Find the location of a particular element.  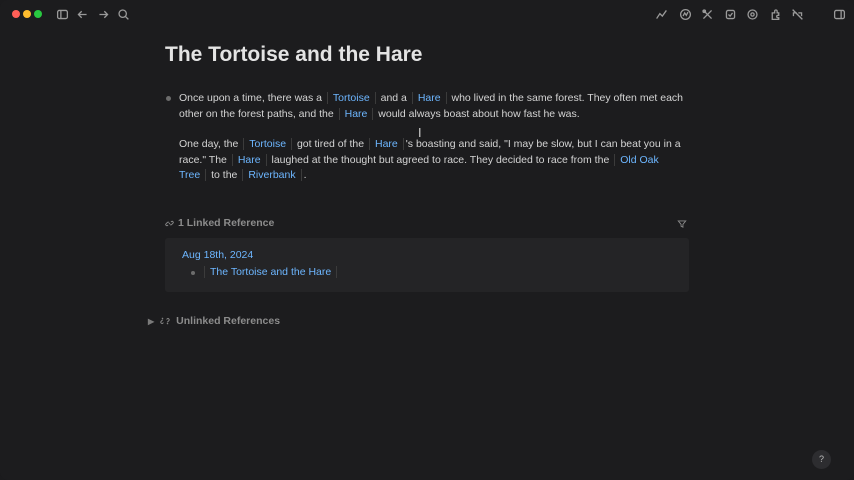

linked-references-label: 1 Linked Reference is located at coordinates (226, 223).